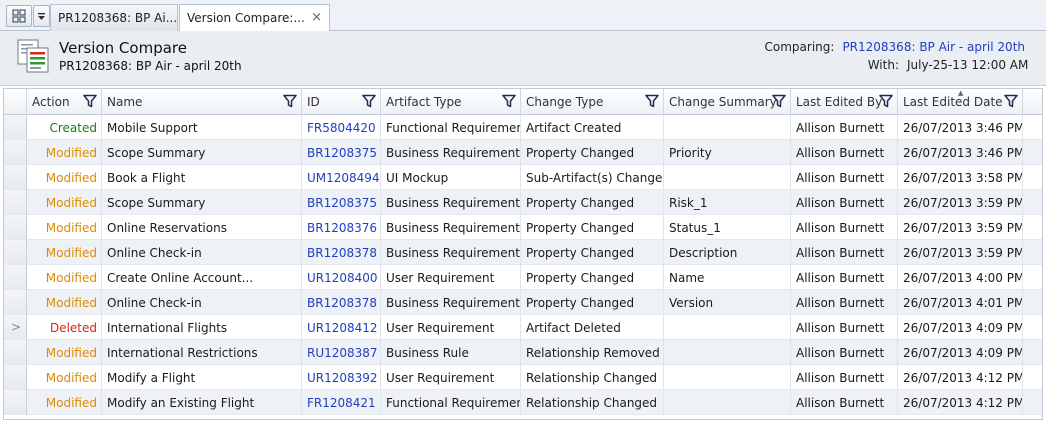  What do you see at coordinates (727, 127) in the screenshot?
I see `row-change-summary` at bounding box center [727, 127].